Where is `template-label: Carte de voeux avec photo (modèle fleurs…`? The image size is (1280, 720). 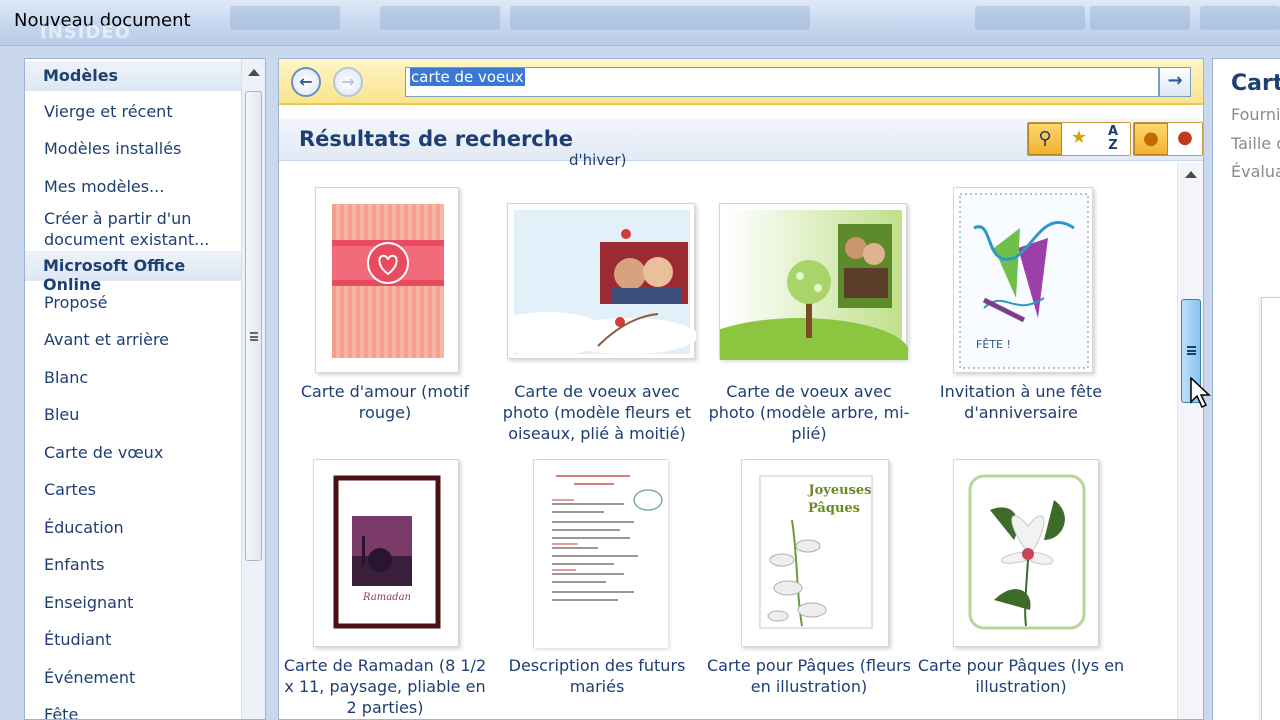 template-label: Carte de voeux avec photo (modèle fleurs… is located at coordinates (597, 412).